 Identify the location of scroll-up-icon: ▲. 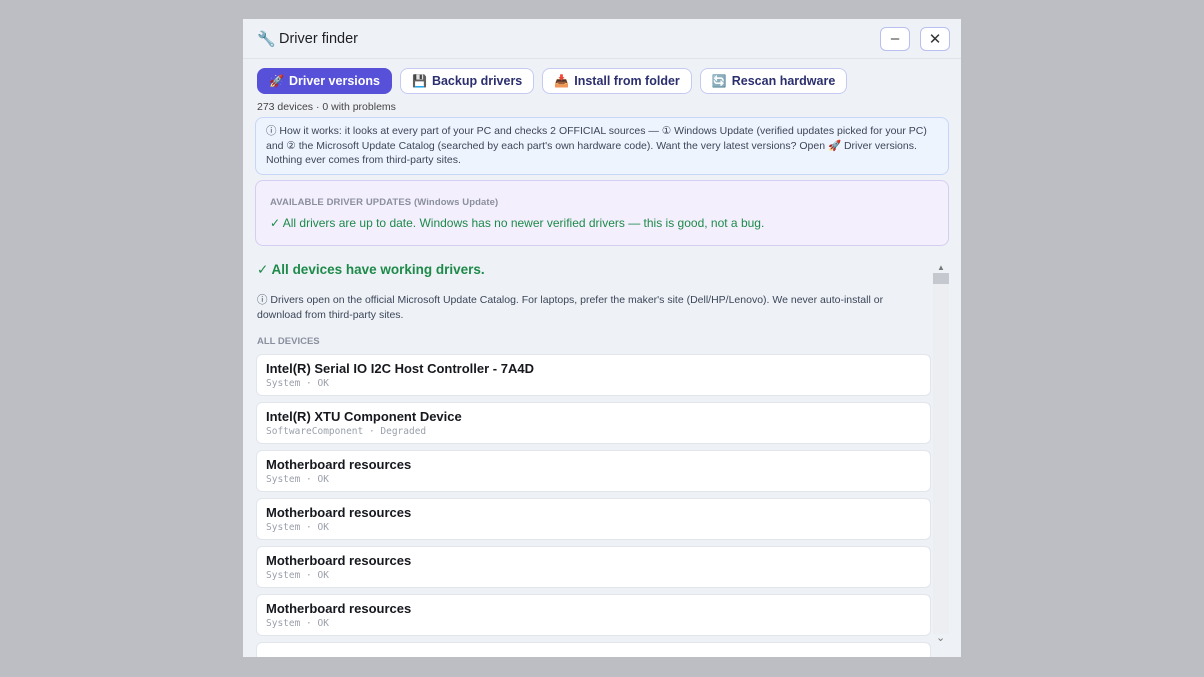
(941, 267).